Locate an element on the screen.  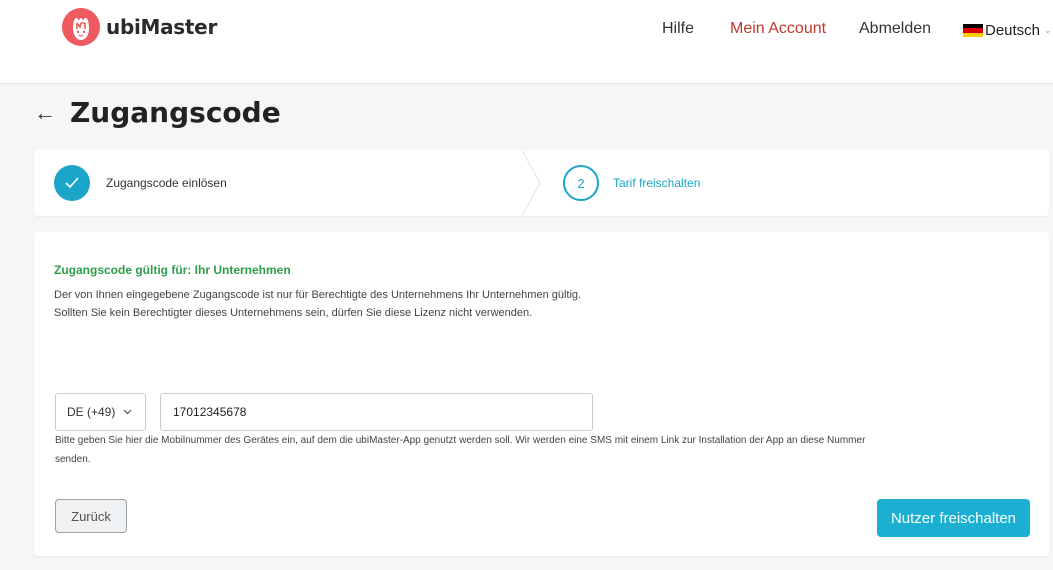
step-redeem-code: Zugangscode einlösen is located at coordinates (140, 183).